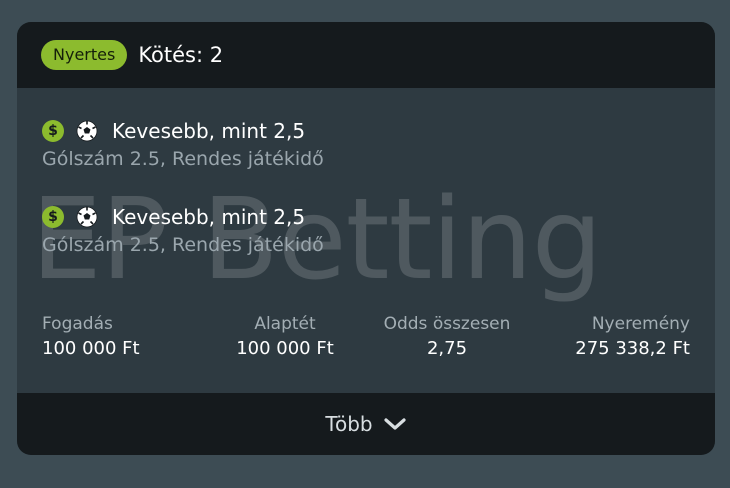 This screenshot has width=730, height=488. I want to click on stat-value: 2,75, so click(447, 348).